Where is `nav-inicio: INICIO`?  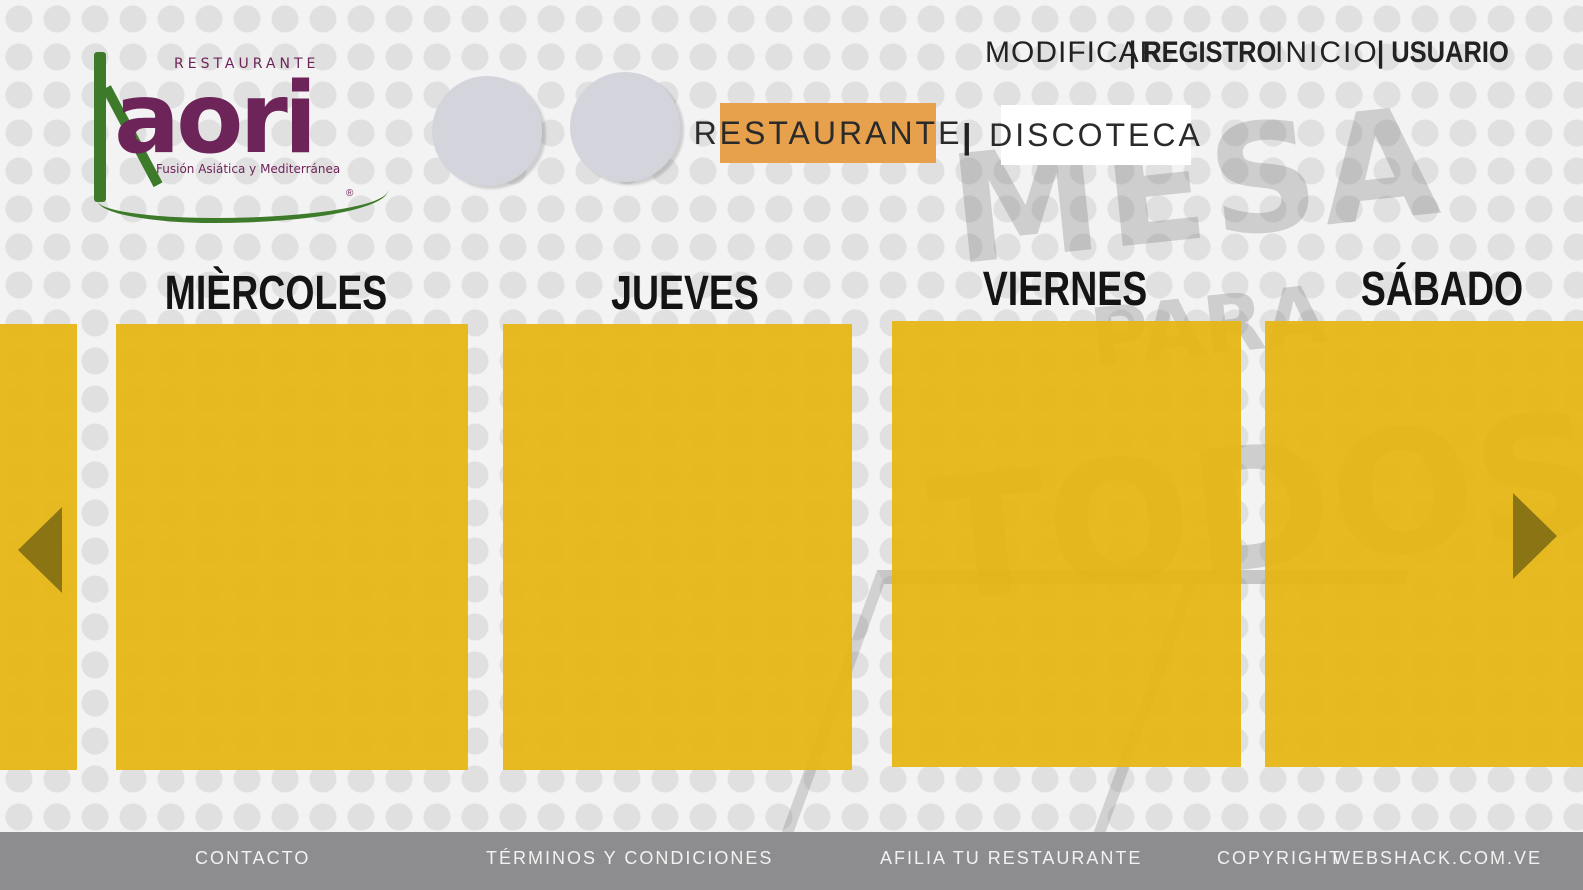 nav-inicio: INICIO is located at coordinates (1327, 53).